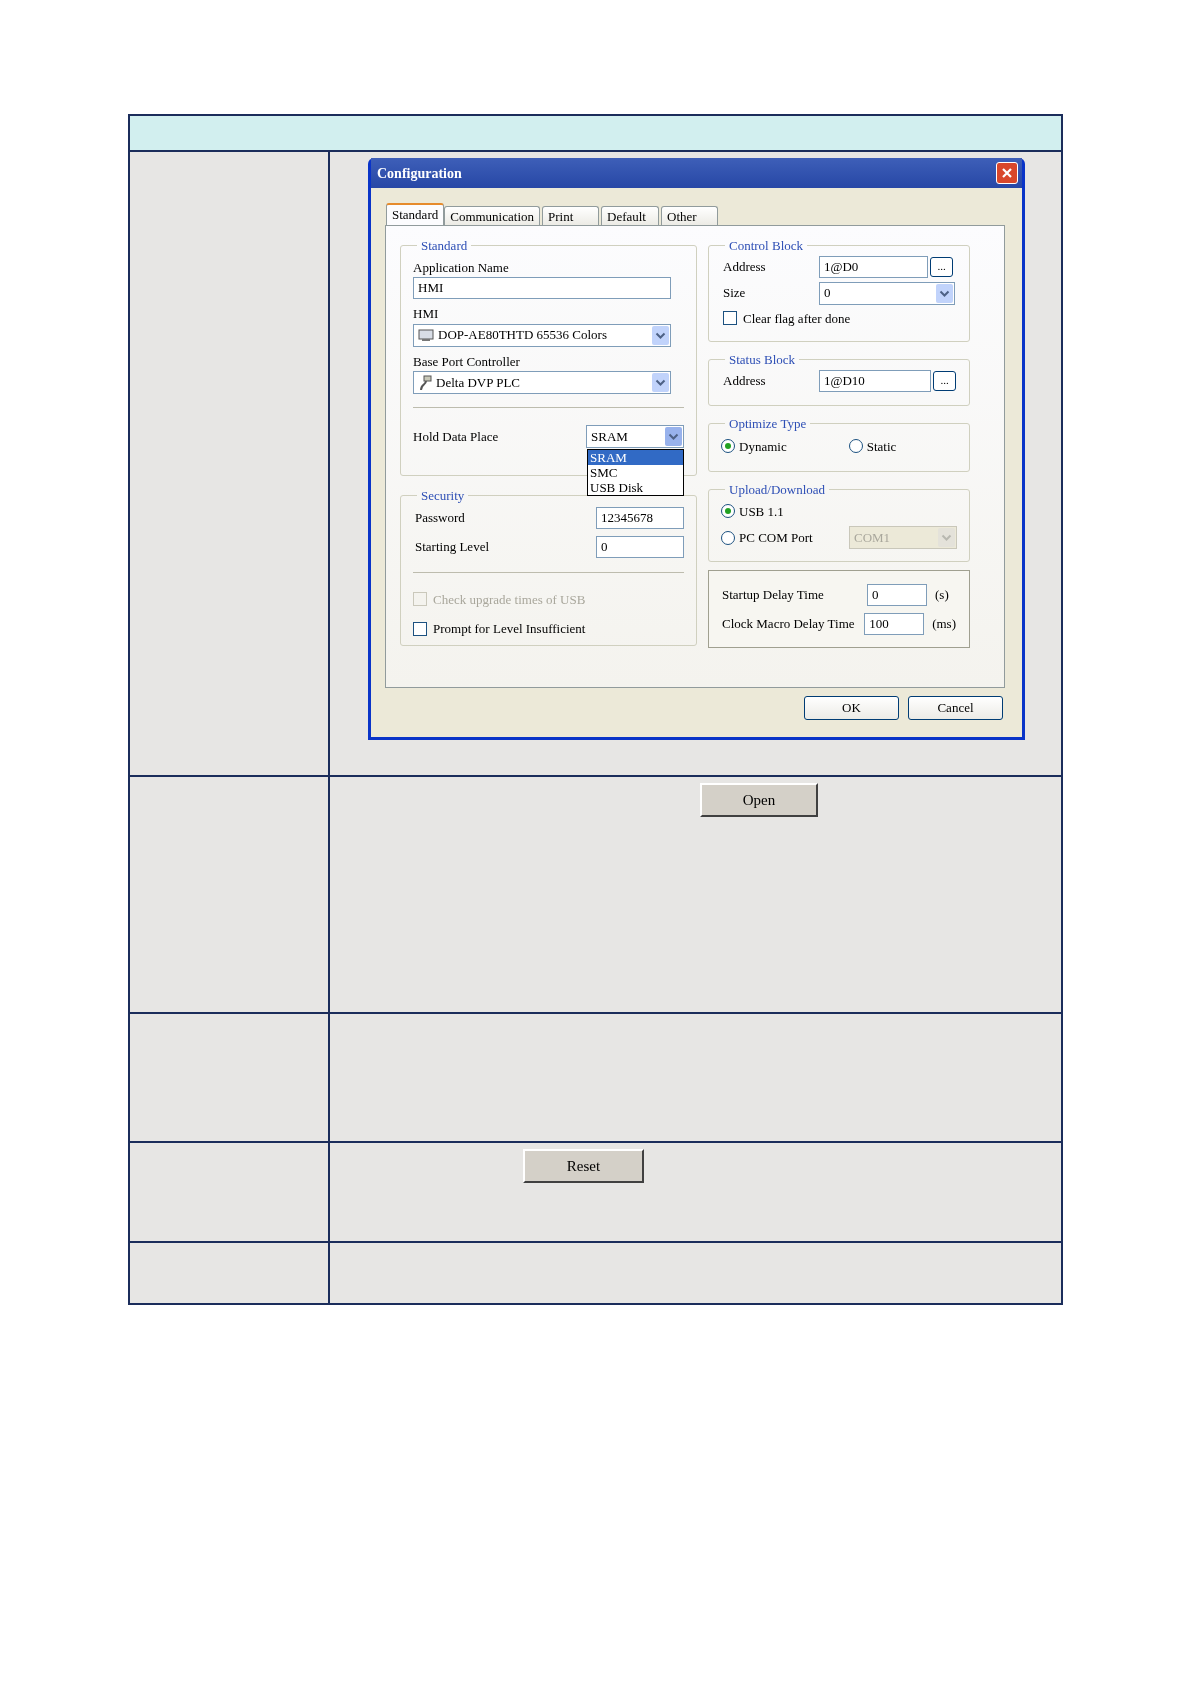  Describe the element at coordinates (873, 266) in the screenshot. I see `address-field: 1@D0` at that location.